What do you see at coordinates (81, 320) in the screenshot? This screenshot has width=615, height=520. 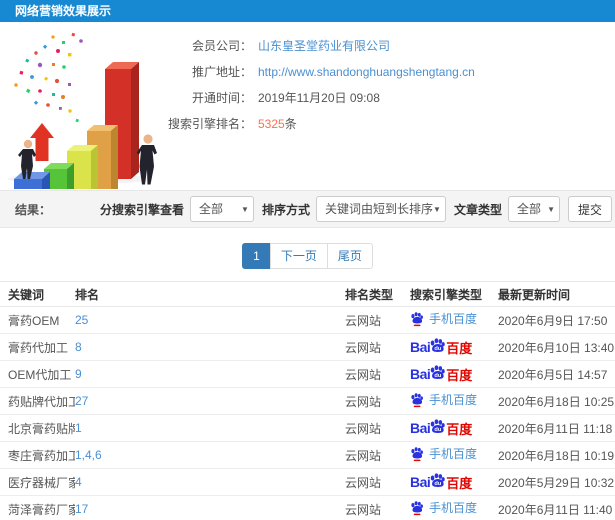 I see `rank-link: 25` at bounding box center [81, 320].